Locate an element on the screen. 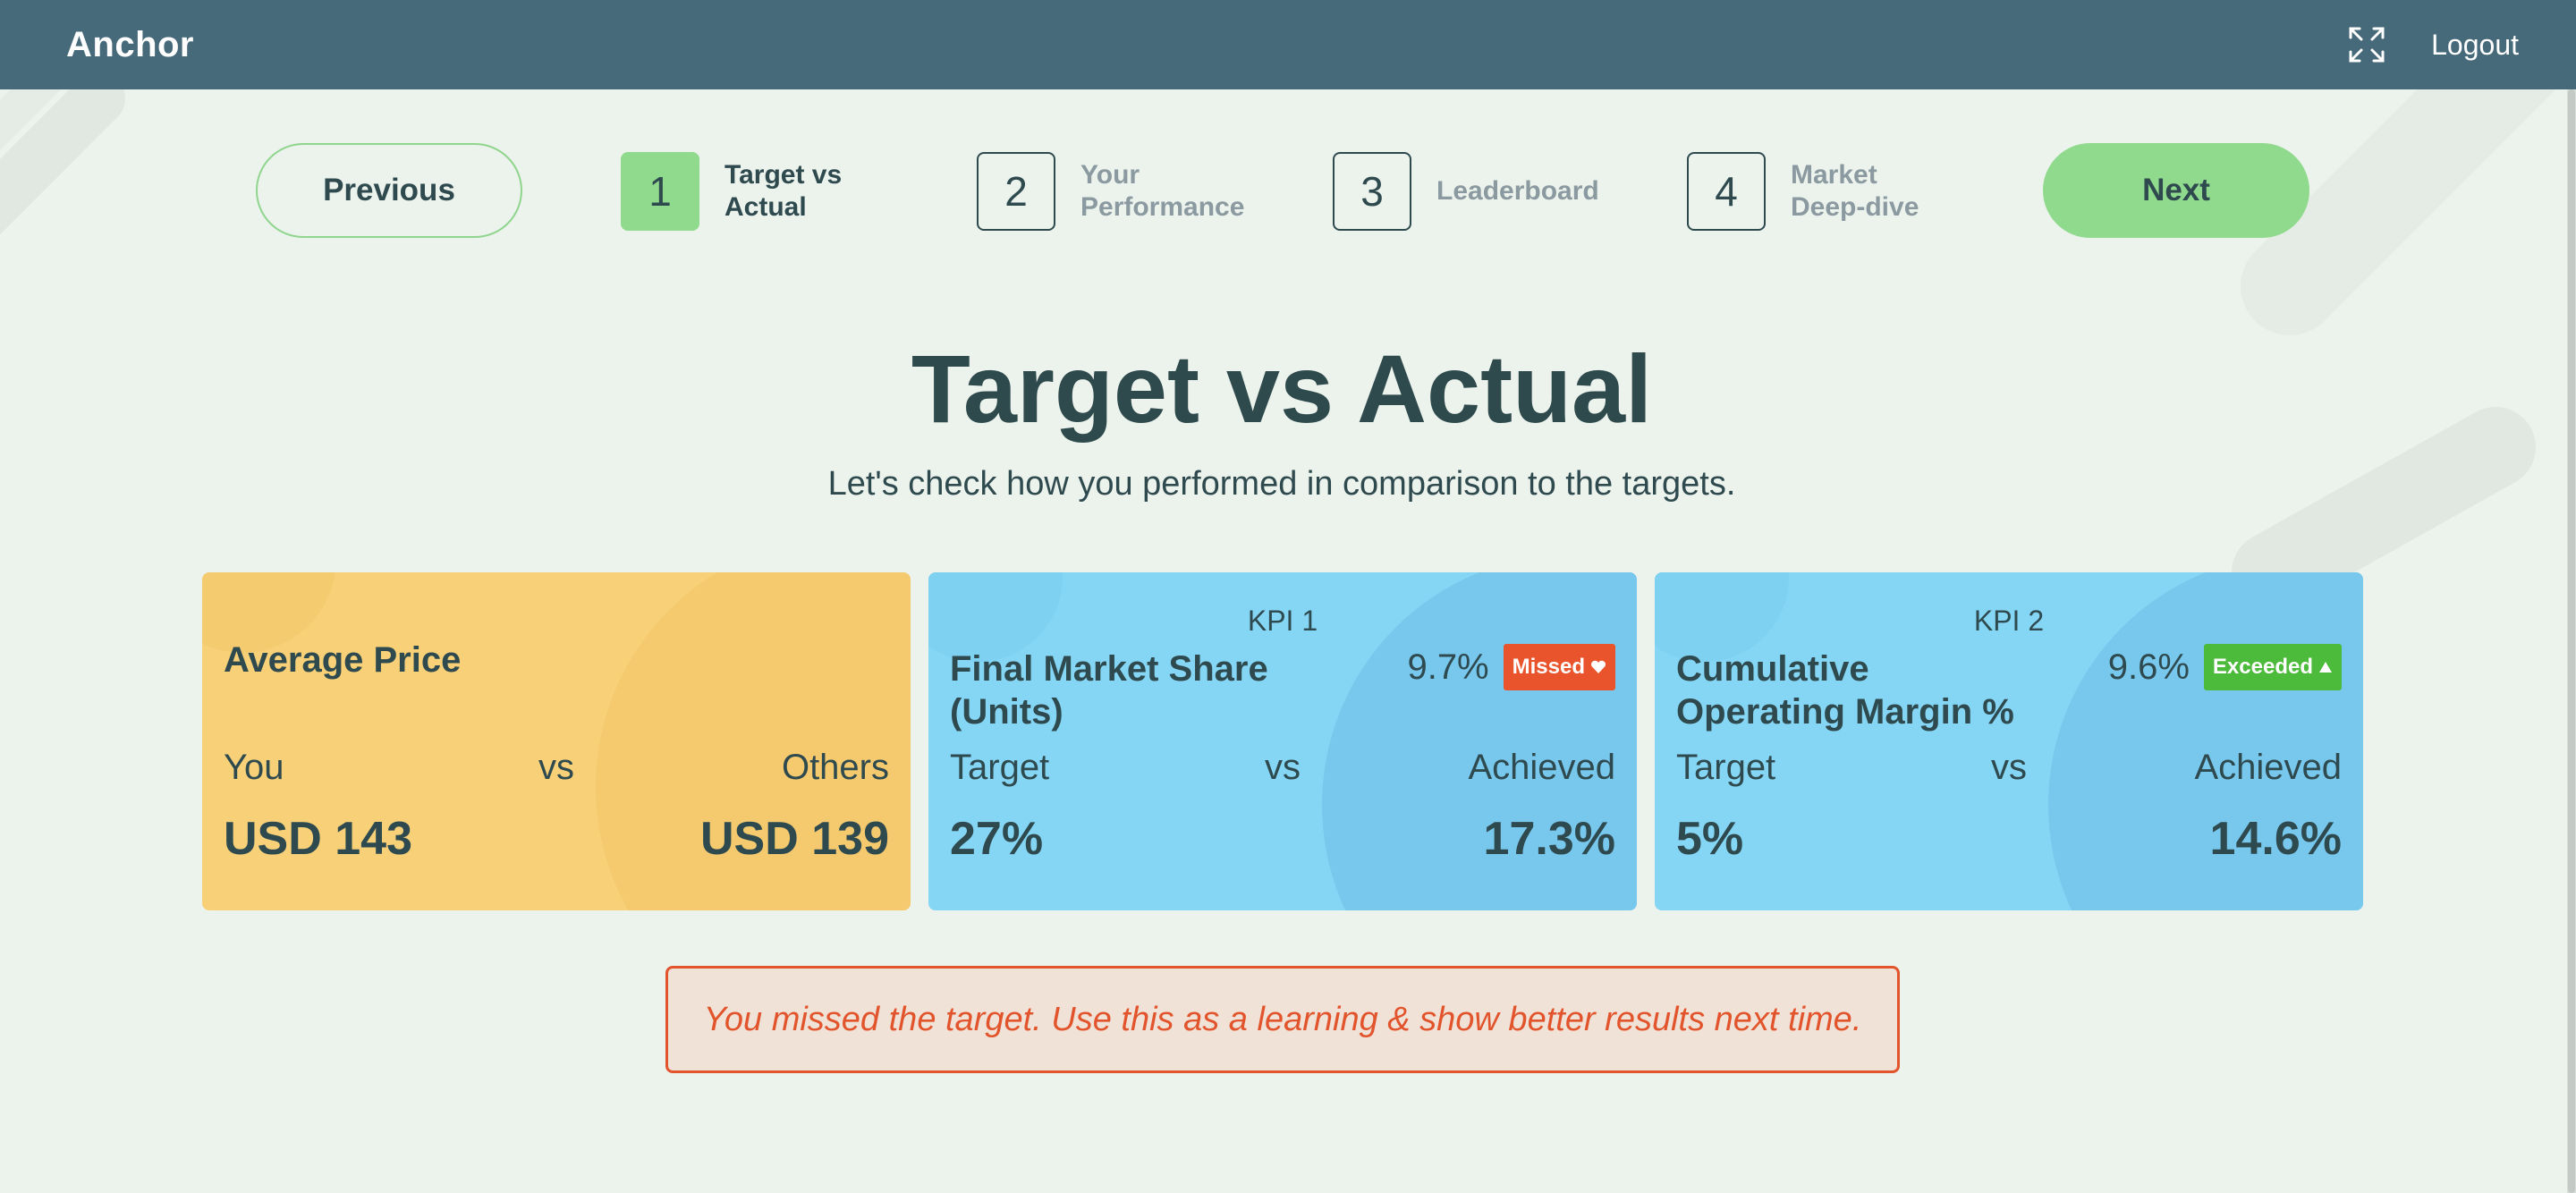 This screenshot has width=2576, height=1193. step-label: Leaderboard is located at coordinates (1517, 191).